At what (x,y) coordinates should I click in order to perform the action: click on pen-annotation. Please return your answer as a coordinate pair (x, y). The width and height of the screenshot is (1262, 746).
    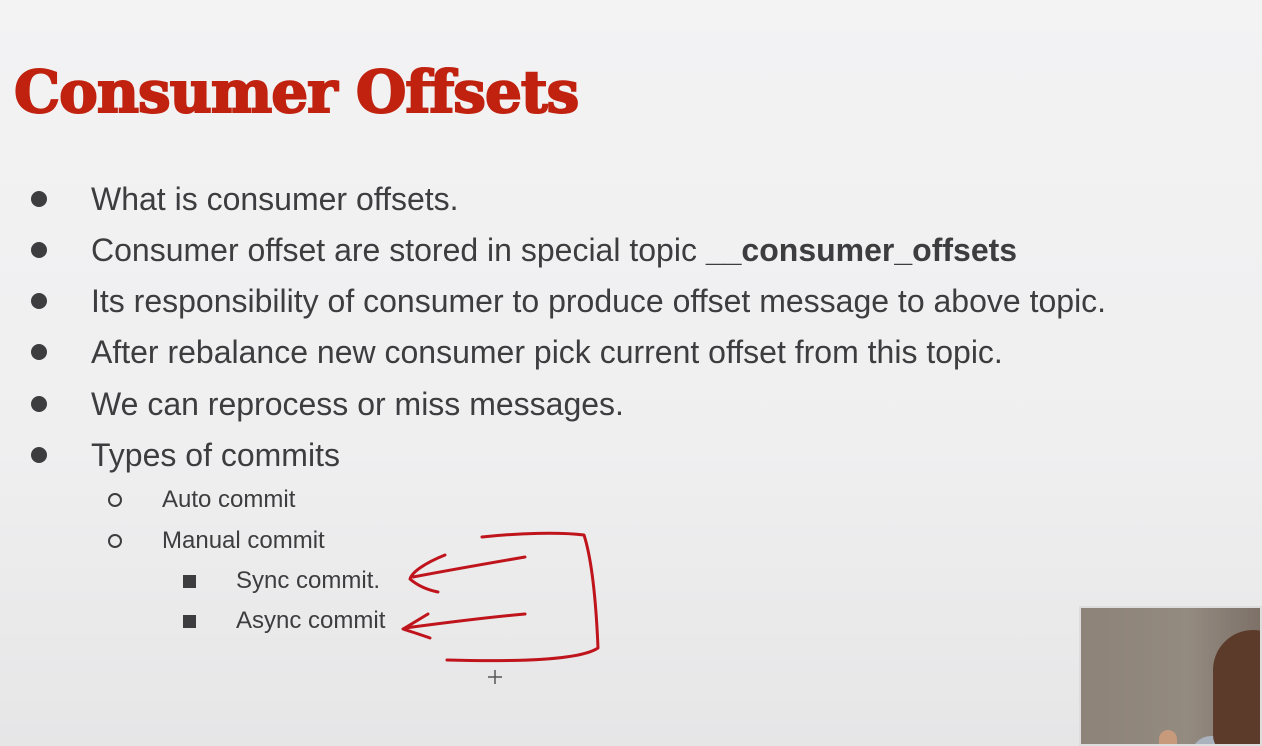
    Looking at the image, I should click on (500, 607).